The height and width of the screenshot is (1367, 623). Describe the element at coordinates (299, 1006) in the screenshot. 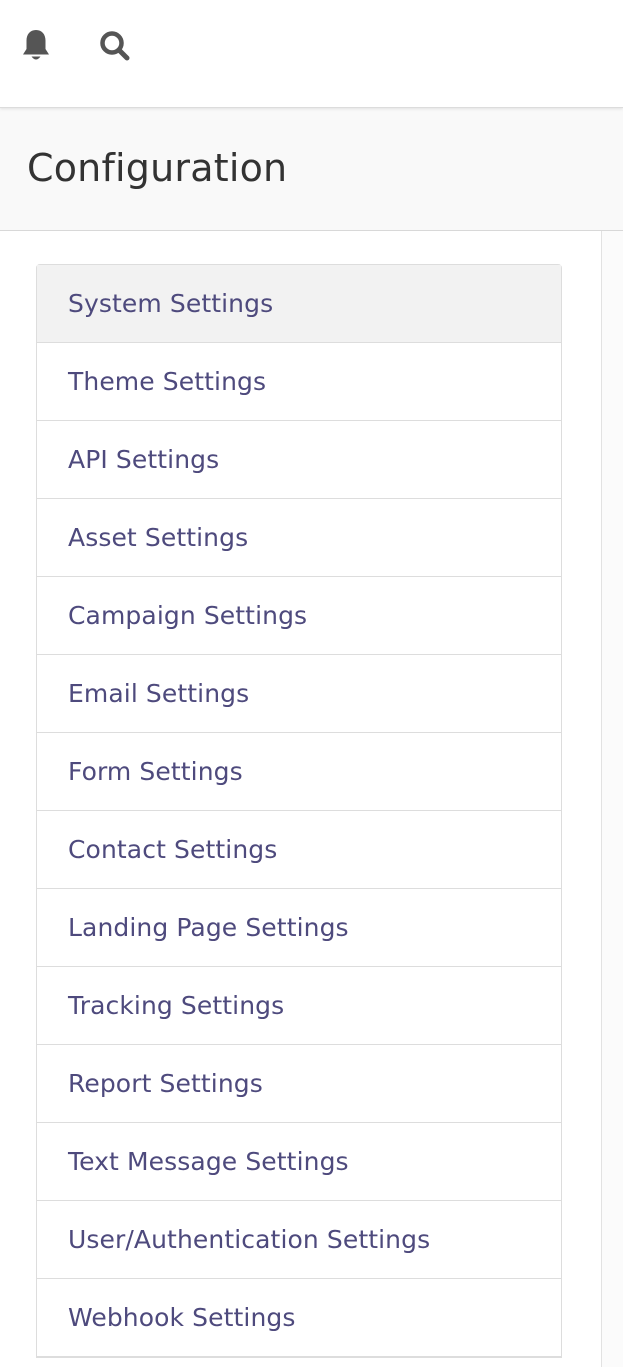

I see `settings-menu-item: Tracking Settings` at that location.